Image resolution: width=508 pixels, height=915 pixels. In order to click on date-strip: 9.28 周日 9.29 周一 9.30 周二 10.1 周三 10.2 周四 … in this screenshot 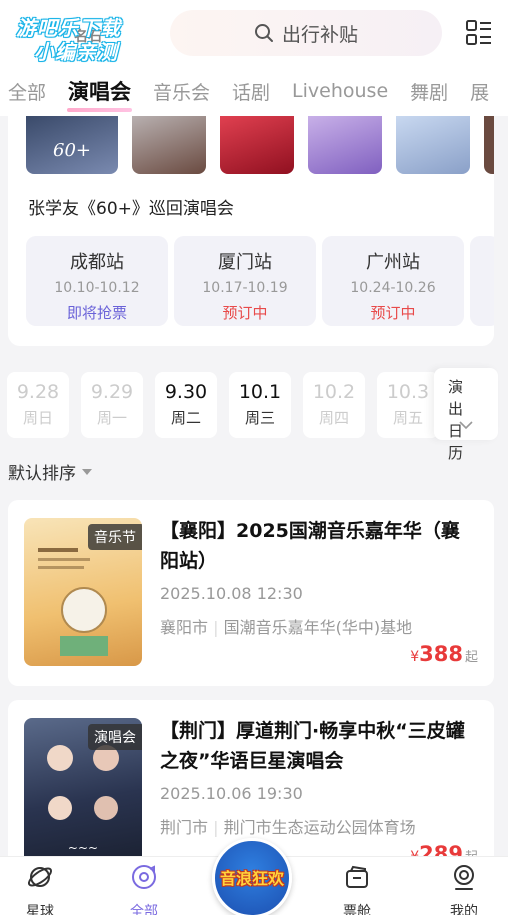, I will do `click(254, 415)`.